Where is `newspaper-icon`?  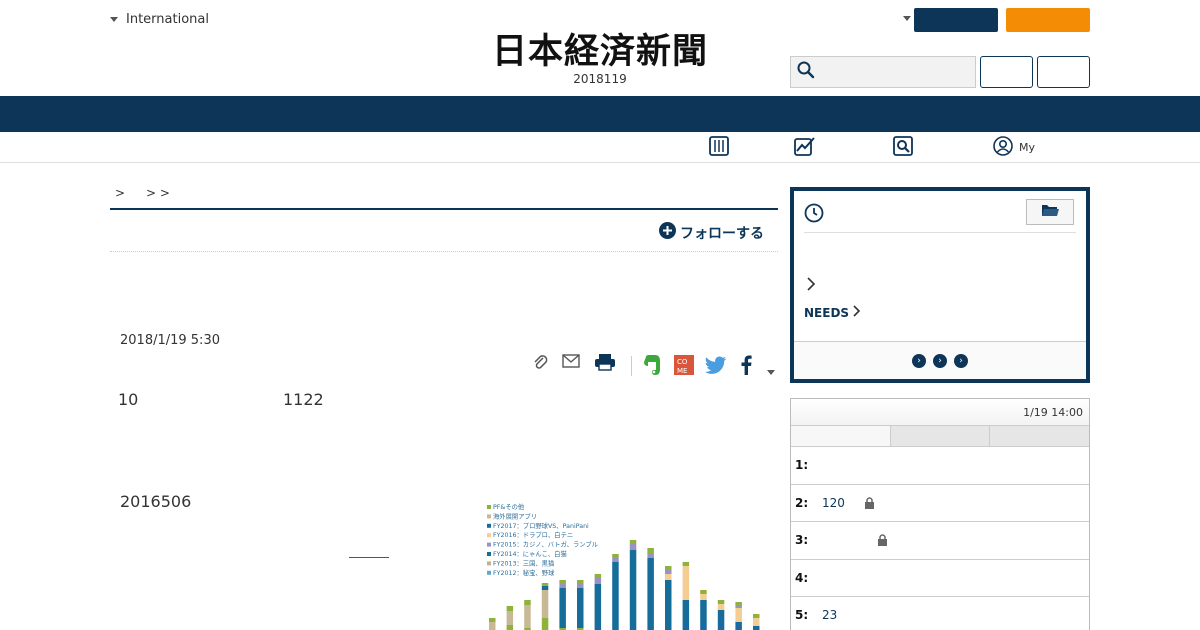
newspaper-icon is located at coordinates (719, 147).